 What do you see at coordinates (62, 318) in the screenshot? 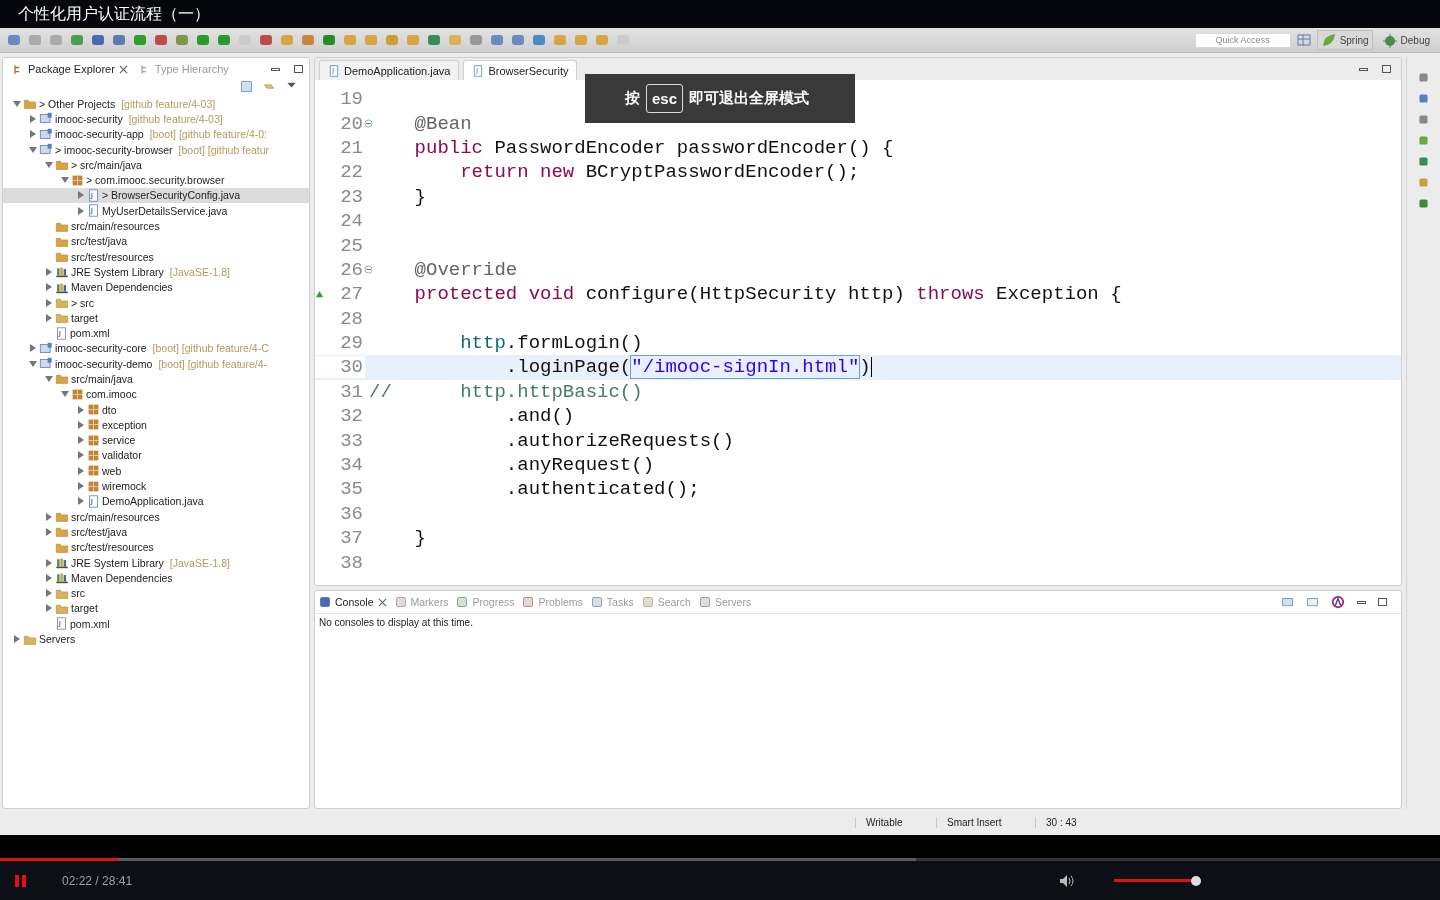
I see `folder-icon` at bounding box center [62, 318].